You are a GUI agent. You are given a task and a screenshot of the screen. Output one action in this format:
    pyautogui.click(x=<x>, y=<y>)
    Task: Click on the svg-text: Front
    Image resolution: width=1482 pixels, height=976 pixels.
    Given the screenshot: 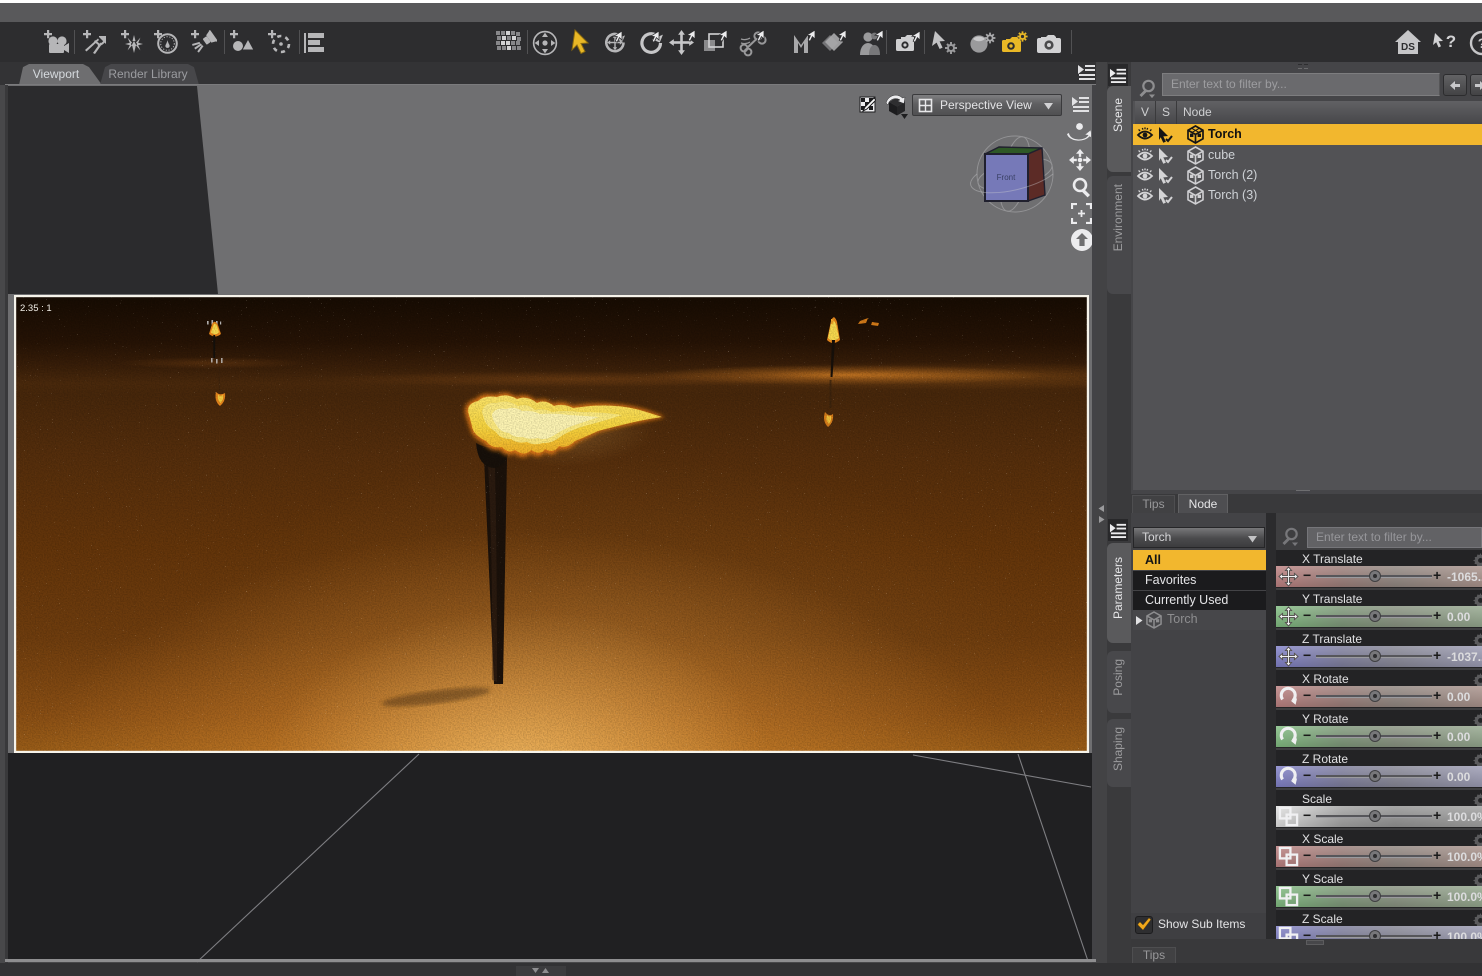 What is the action you would take?
    pyautogui.click(x=1006, y=177)
    